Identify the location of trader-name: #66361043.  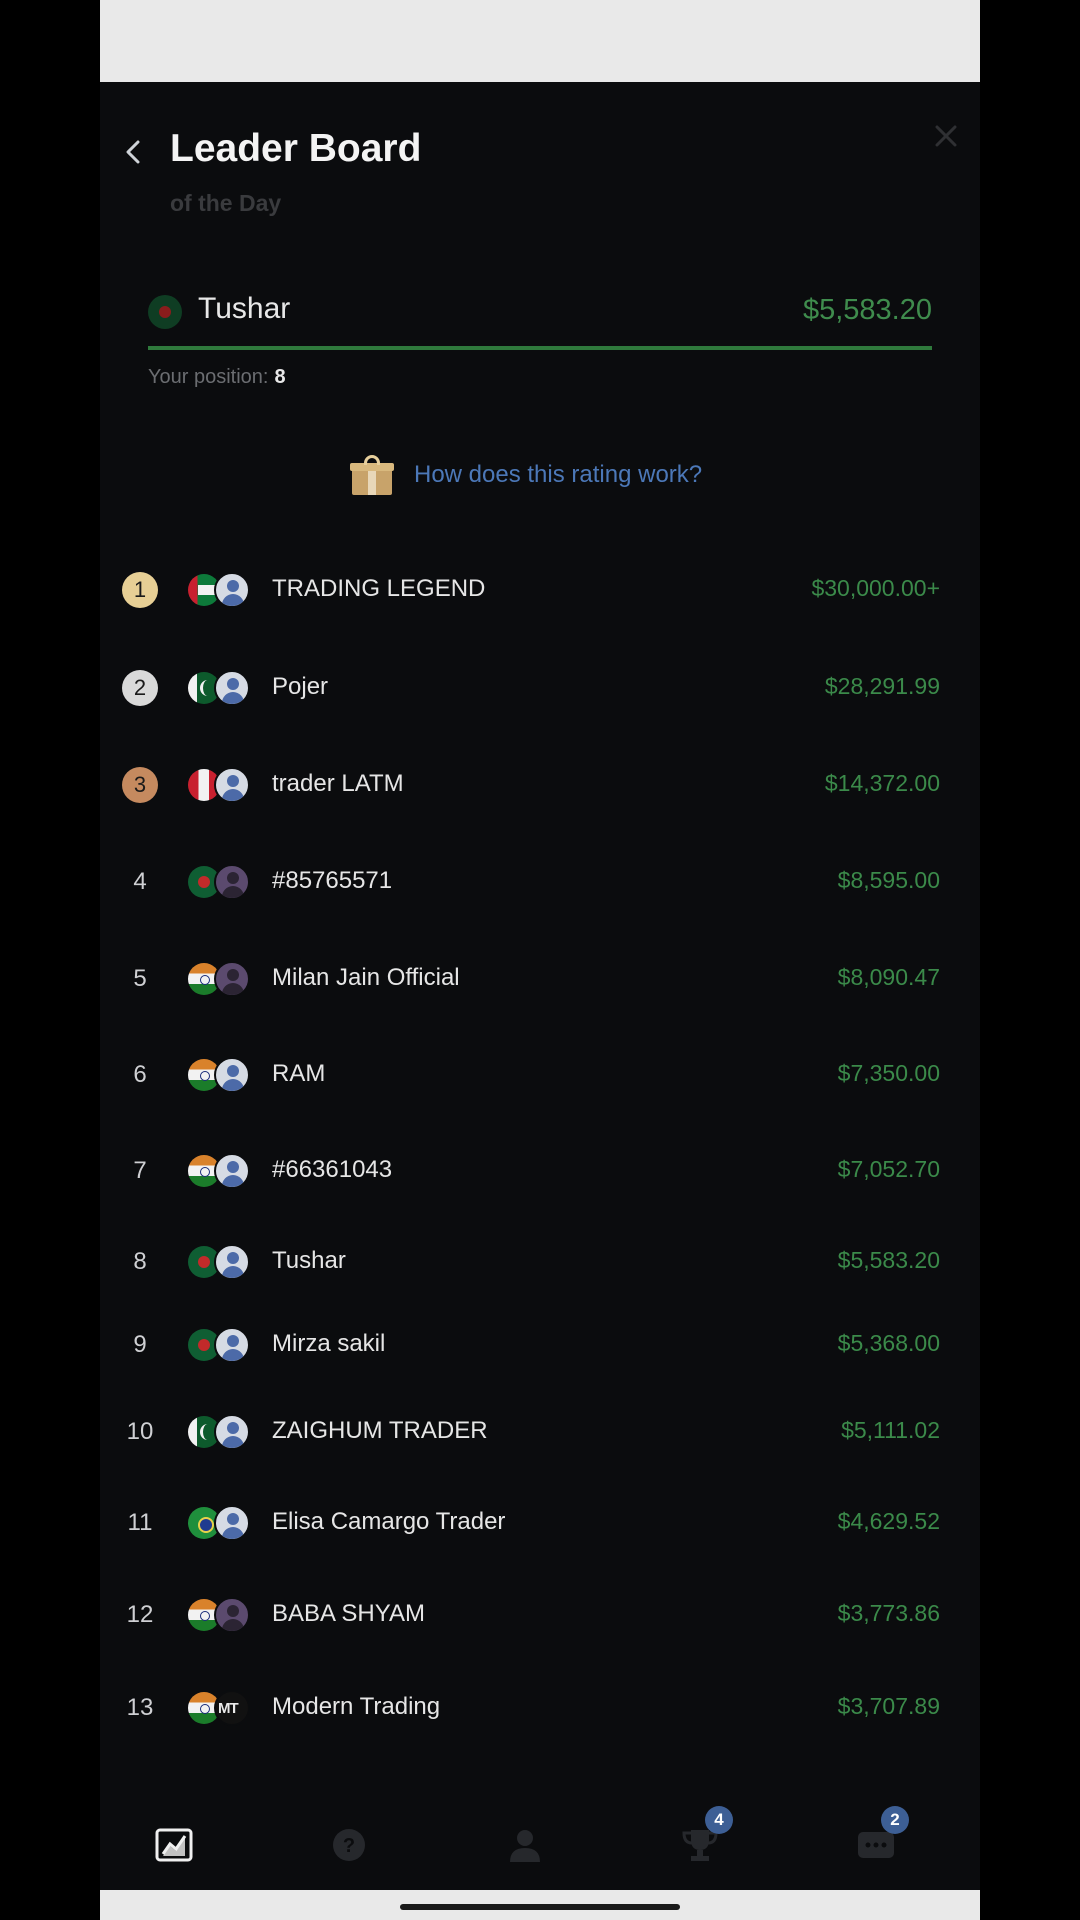
(332, 1169).